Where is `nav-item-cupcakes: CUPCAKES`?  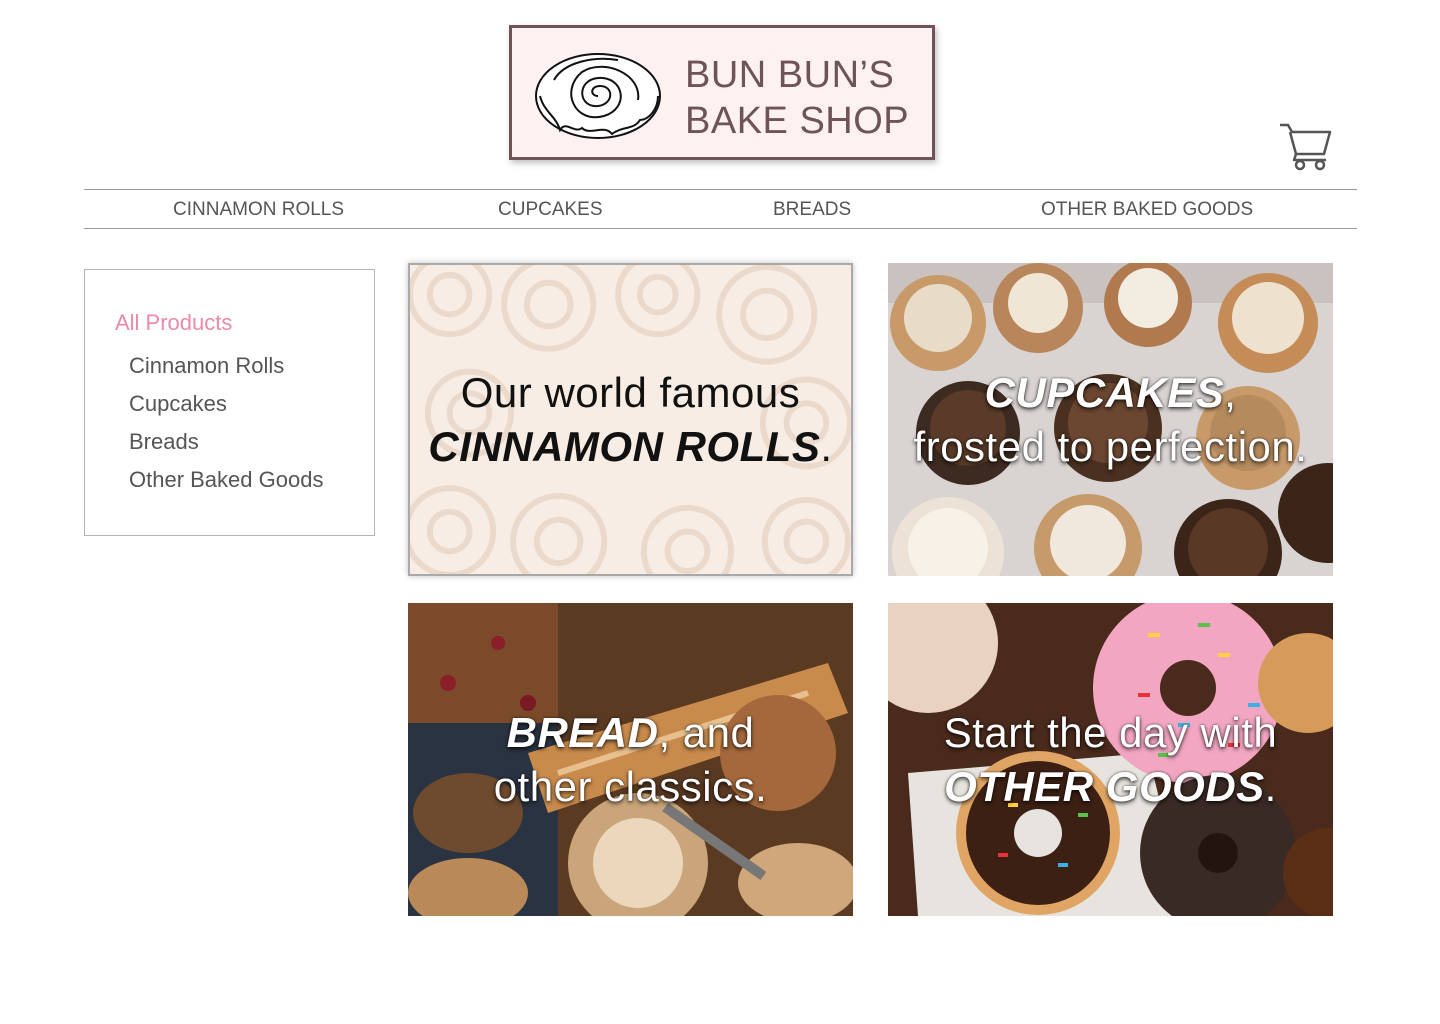
nav-item-cupcakes: CUPCAKES is located at coordinates (550, 209).